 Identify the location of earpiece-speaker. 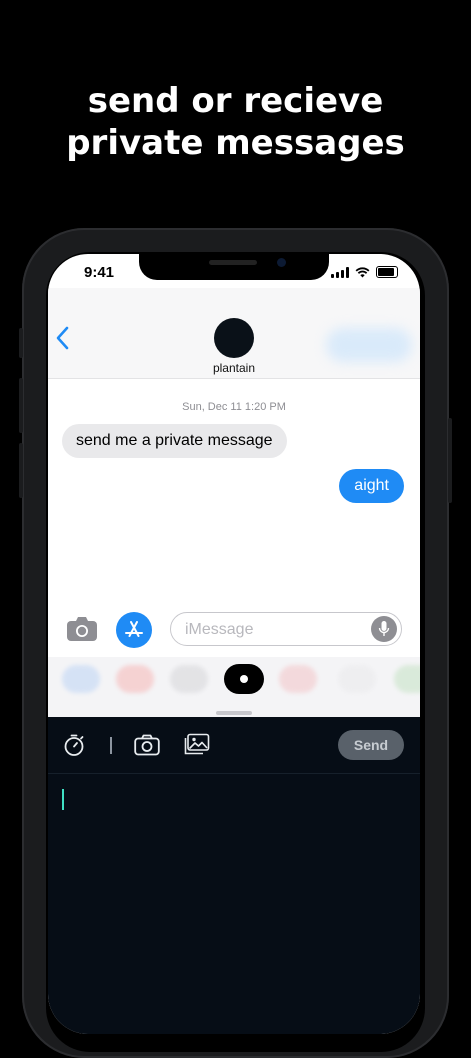
(233, 262).